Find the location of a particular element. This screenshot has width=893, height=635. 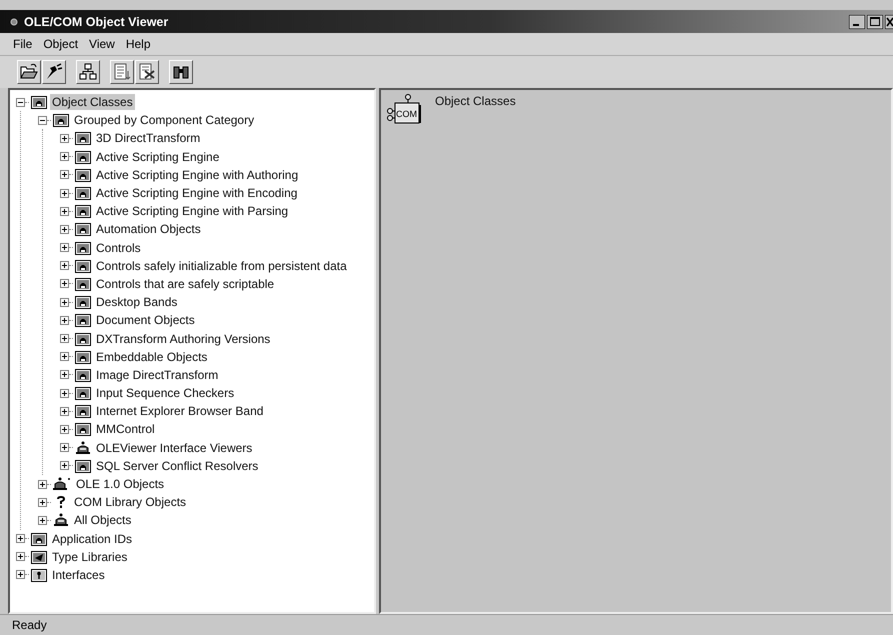

tree-item: COM Library Objects is located at coordinates (130, 502).